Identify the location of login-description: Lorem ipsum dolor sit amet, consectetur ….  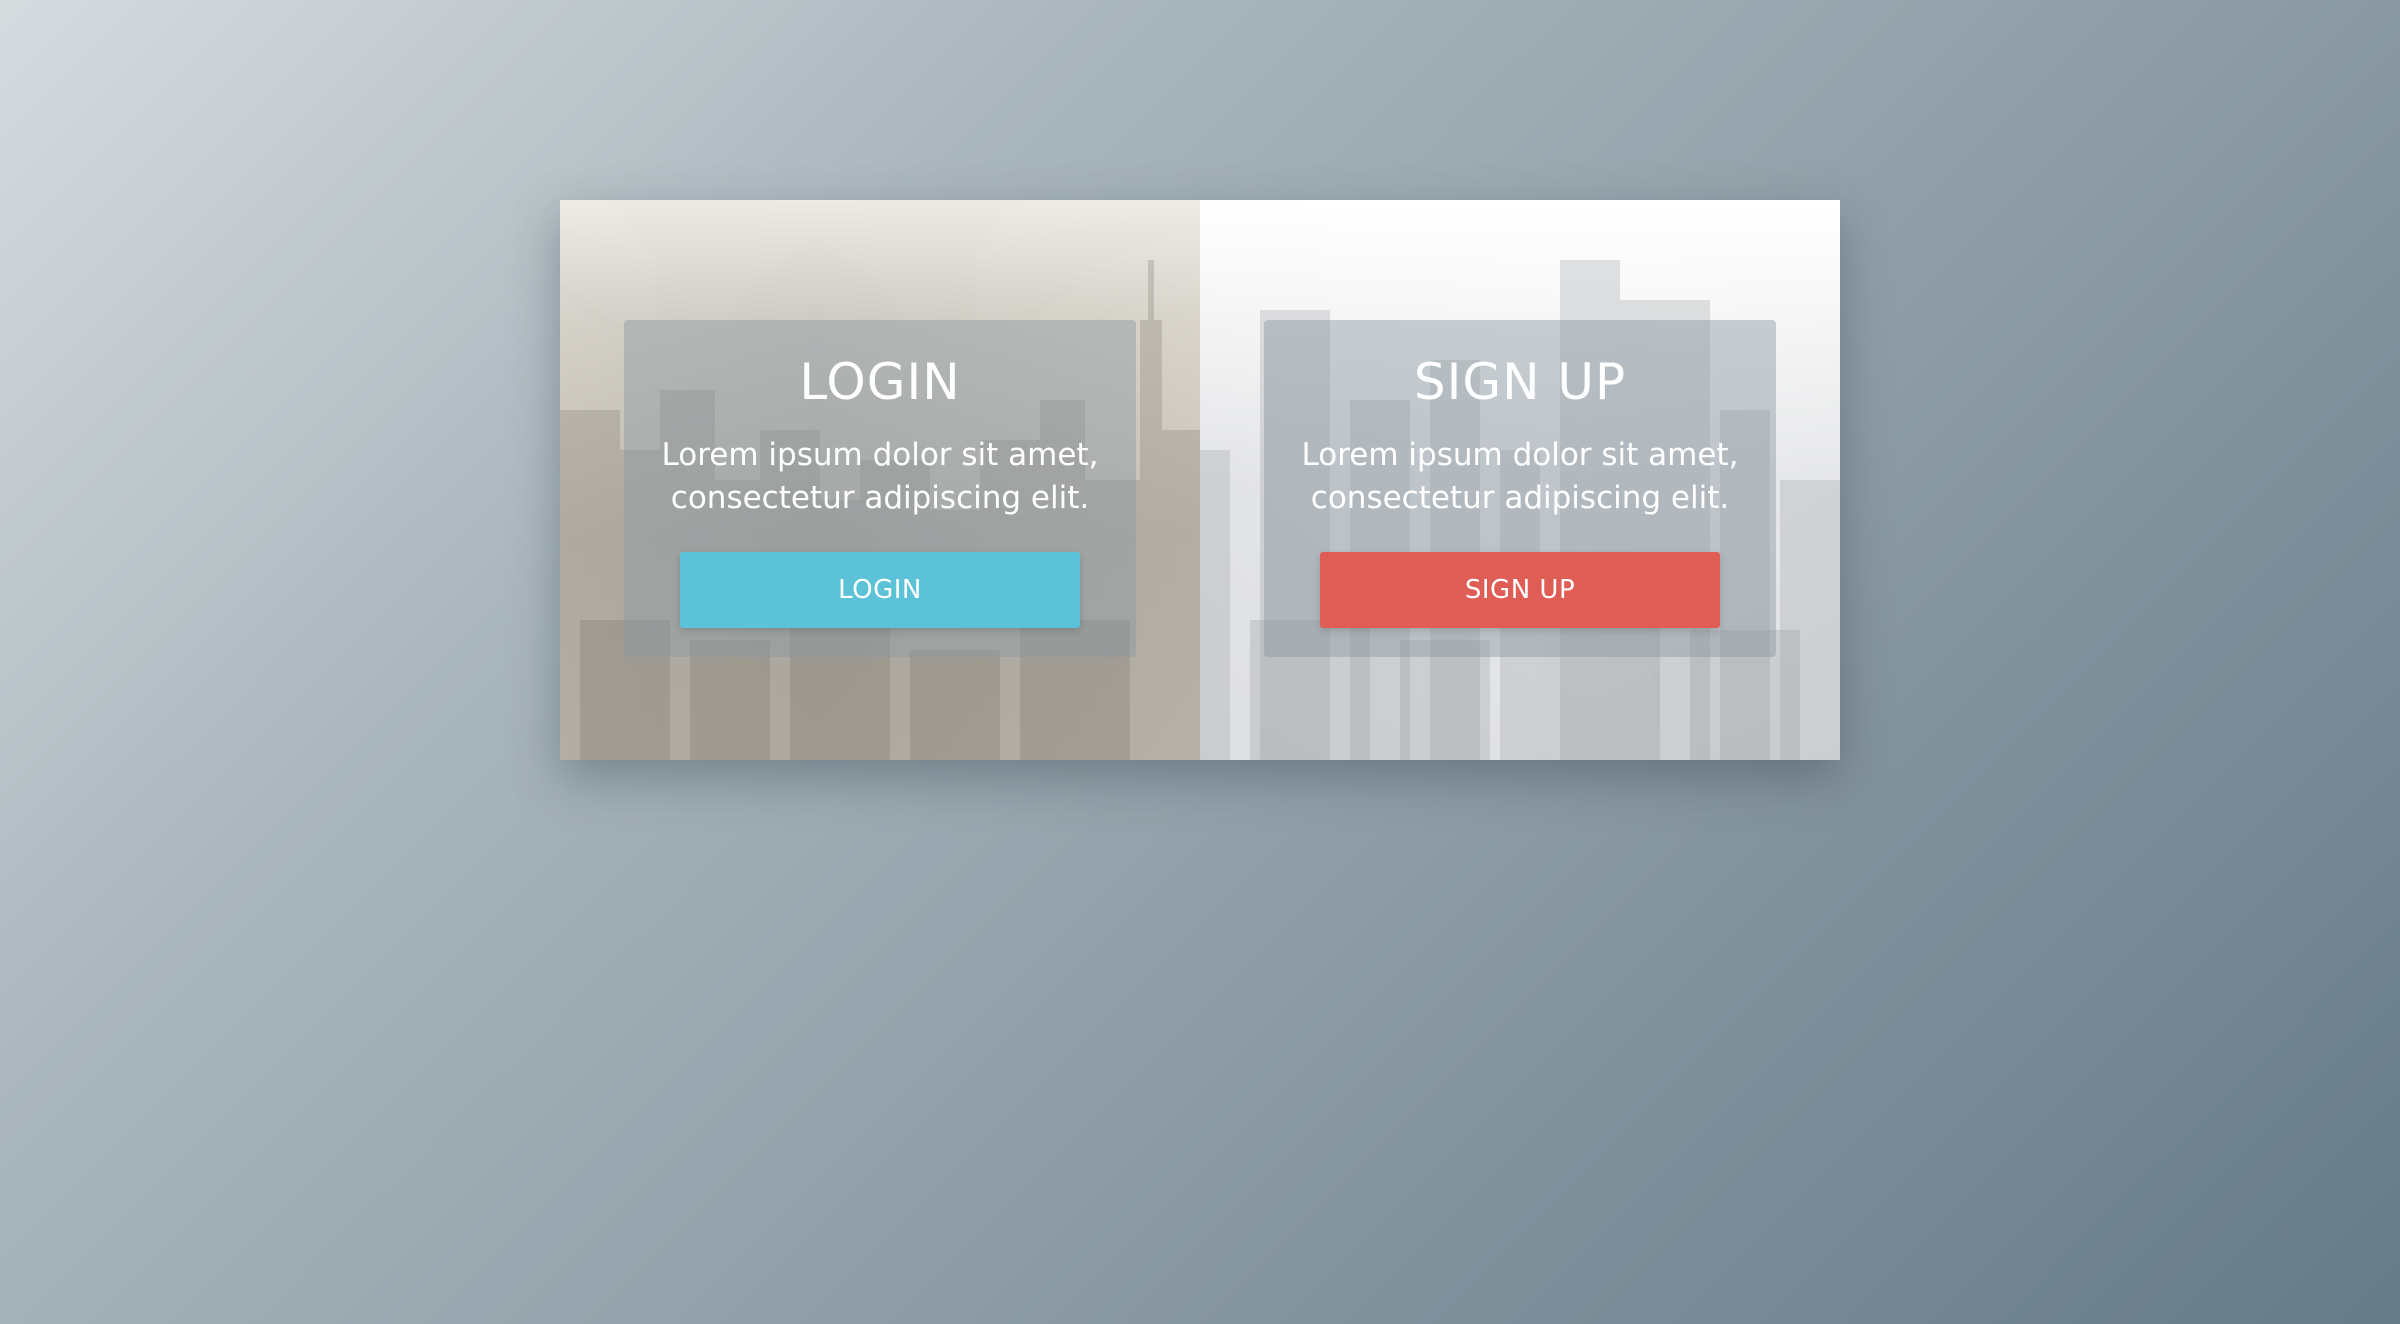
(880, 476).